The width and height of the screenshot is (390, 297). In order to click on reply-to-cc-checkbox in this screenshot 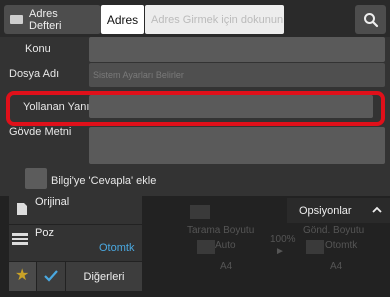, I will do `click(36, 178)`.